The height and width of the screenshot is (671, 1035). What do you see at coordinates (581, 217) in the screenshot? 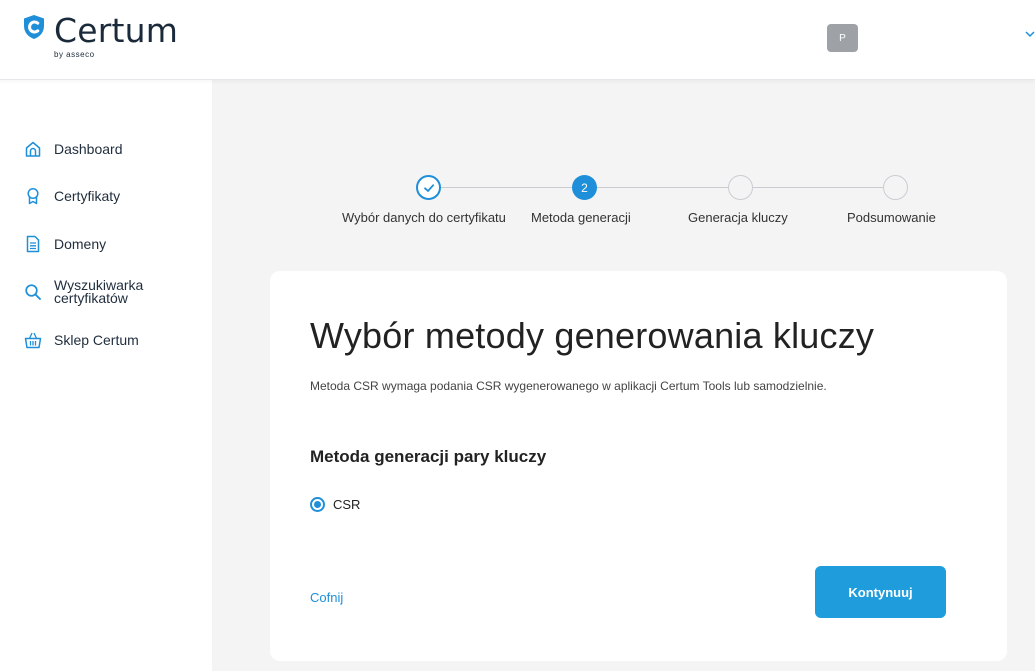
I see `step-2-label: Metoda generacji` at bounding box center [581, 217].